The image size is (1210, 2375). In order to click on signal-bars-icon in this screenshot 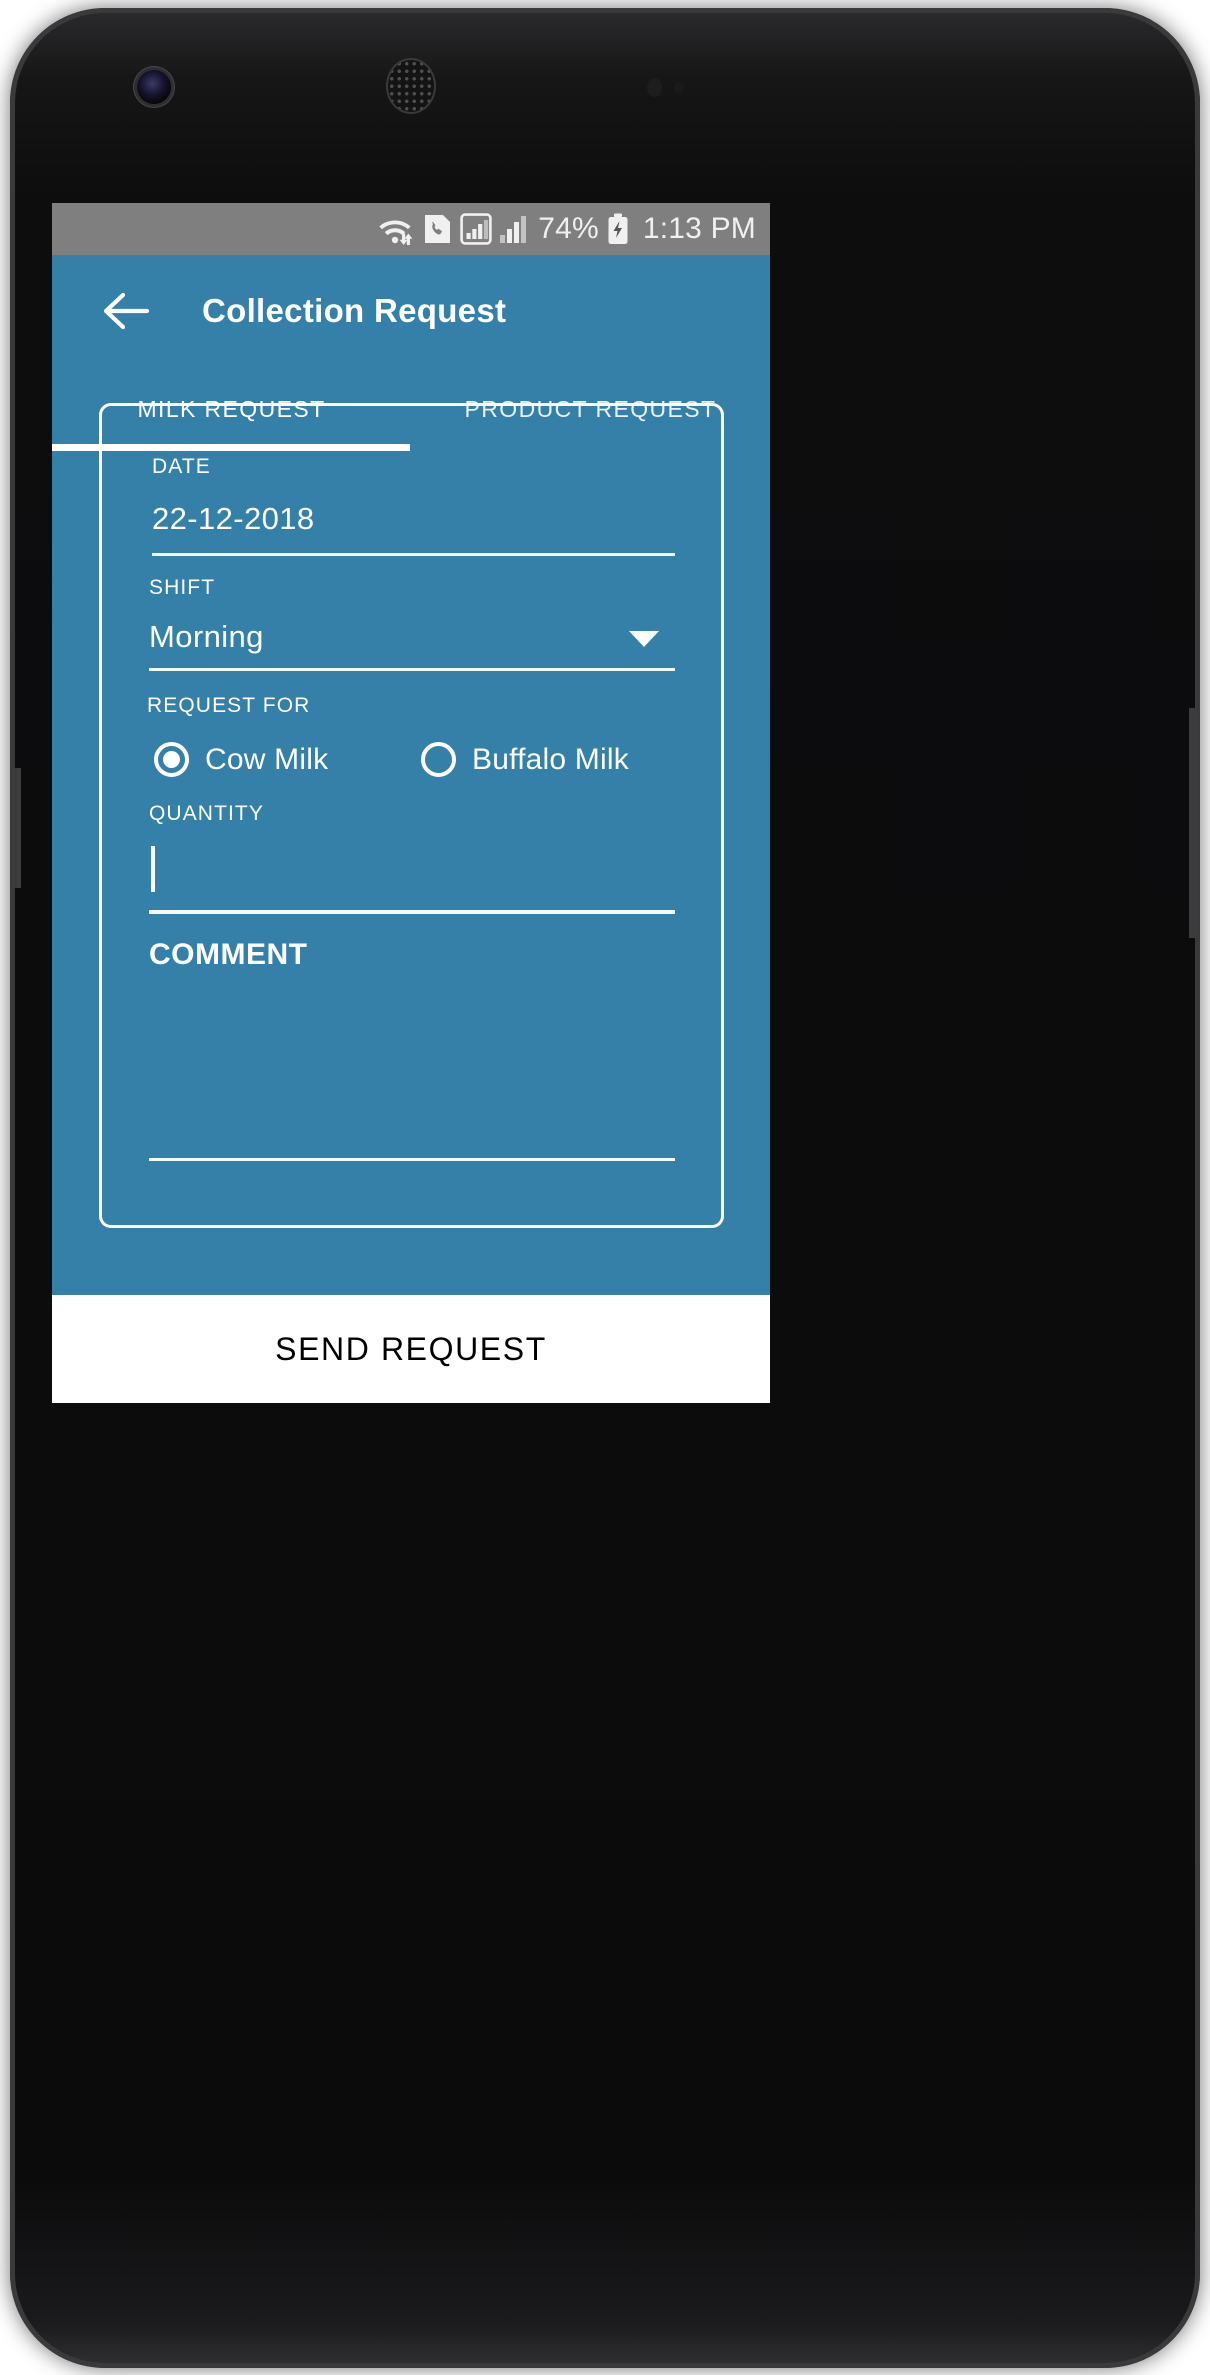, I will do `click(513, 229)`.